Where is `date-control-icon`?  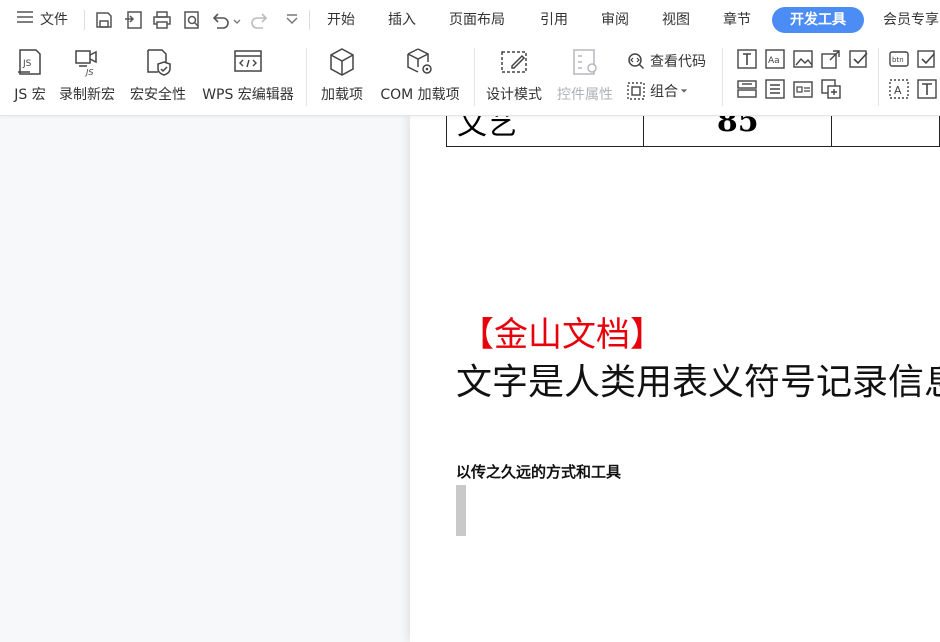
date-control-icon is located at coordinates (803, 89).